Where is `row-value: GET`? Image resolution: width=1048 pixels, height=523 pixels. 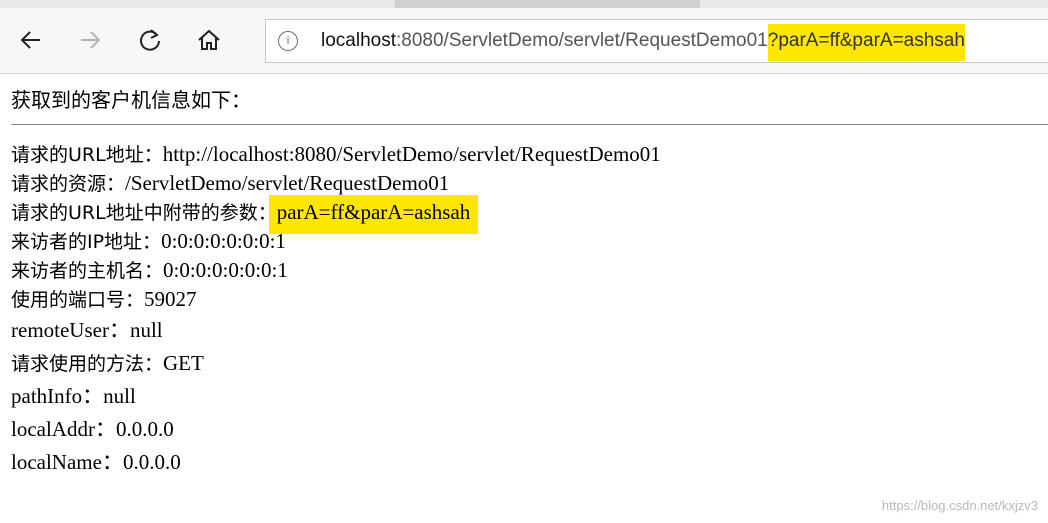 row-value: GET is located at coordinates (183, 363).